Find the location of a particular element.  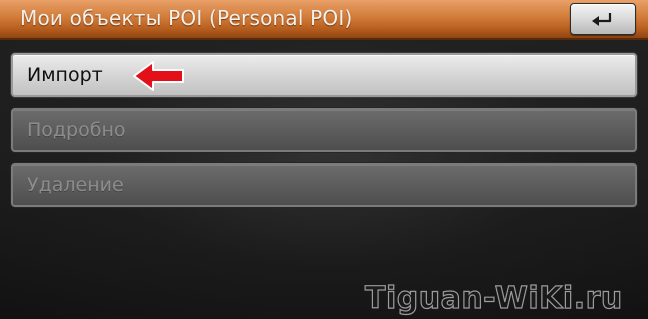

return-arrow-icon is located at coordinates (602, 19).